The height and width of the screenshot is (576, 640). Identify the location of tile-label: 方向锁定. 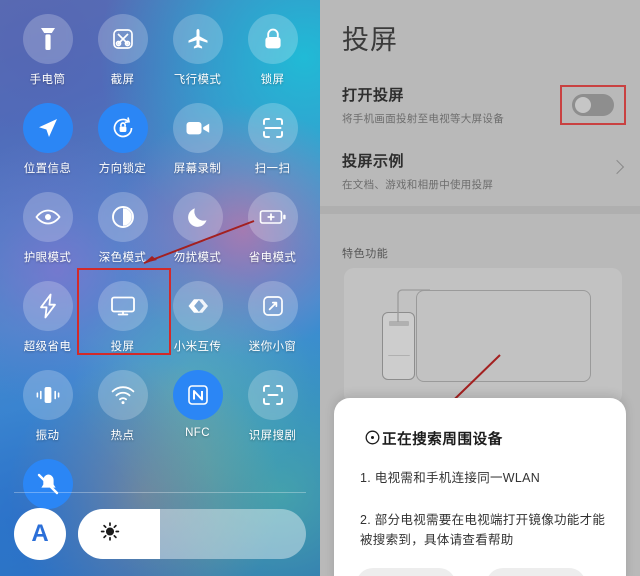
(122, 169).